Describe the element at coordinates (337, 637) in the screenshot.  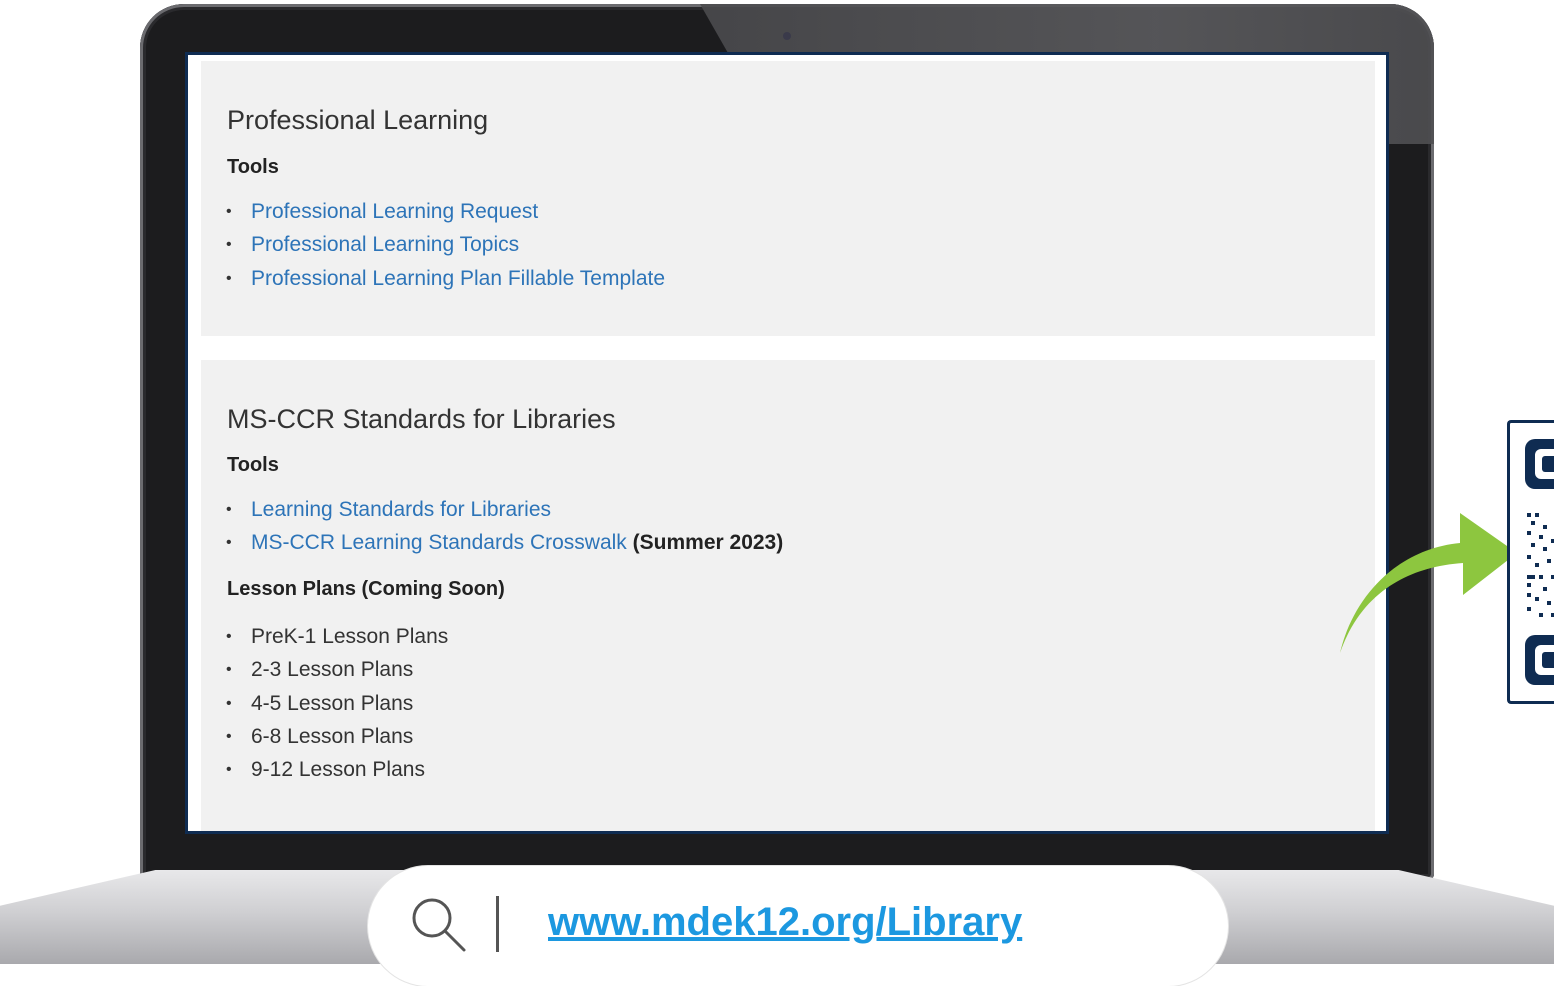
I see `list-item: PreK-1 Lesson Plans` at that location.